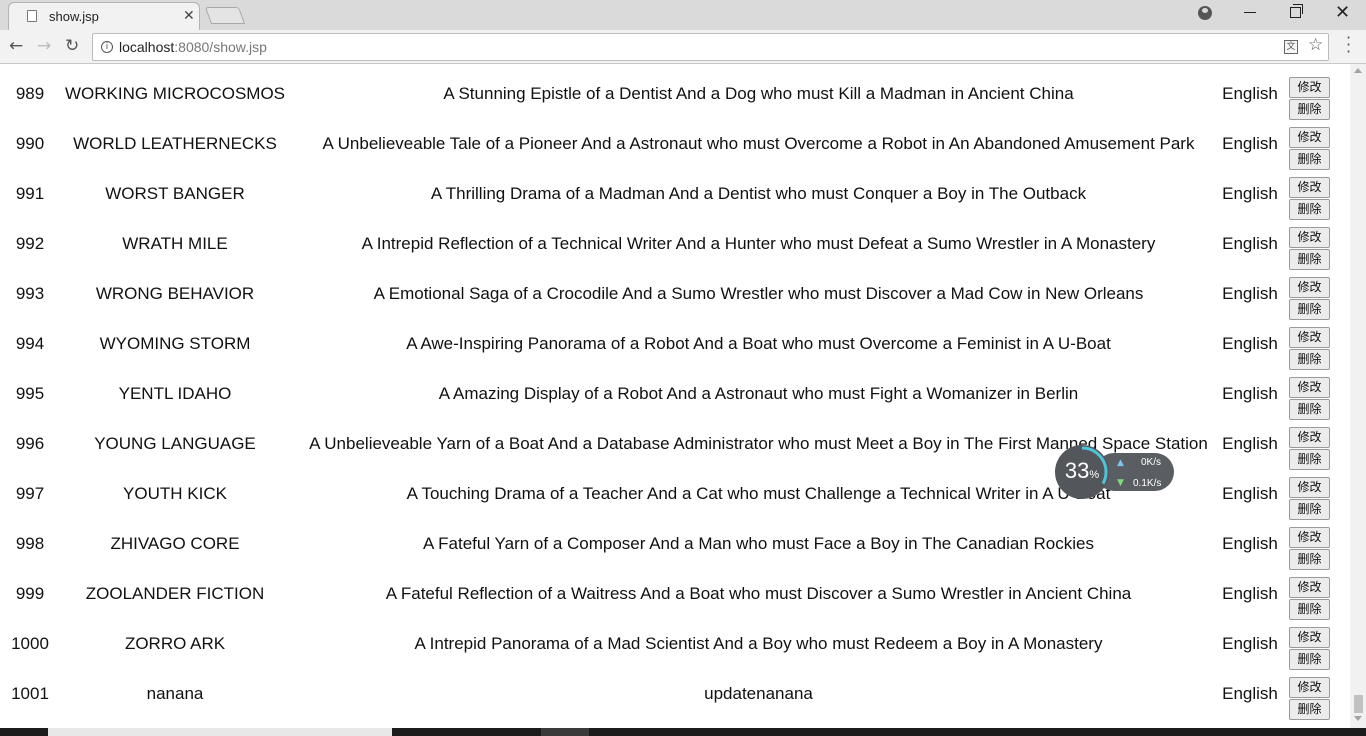 This screenshot has height=736, width=1366. I want to click on download-arrow-icon: ▼, so click(1120, 483).